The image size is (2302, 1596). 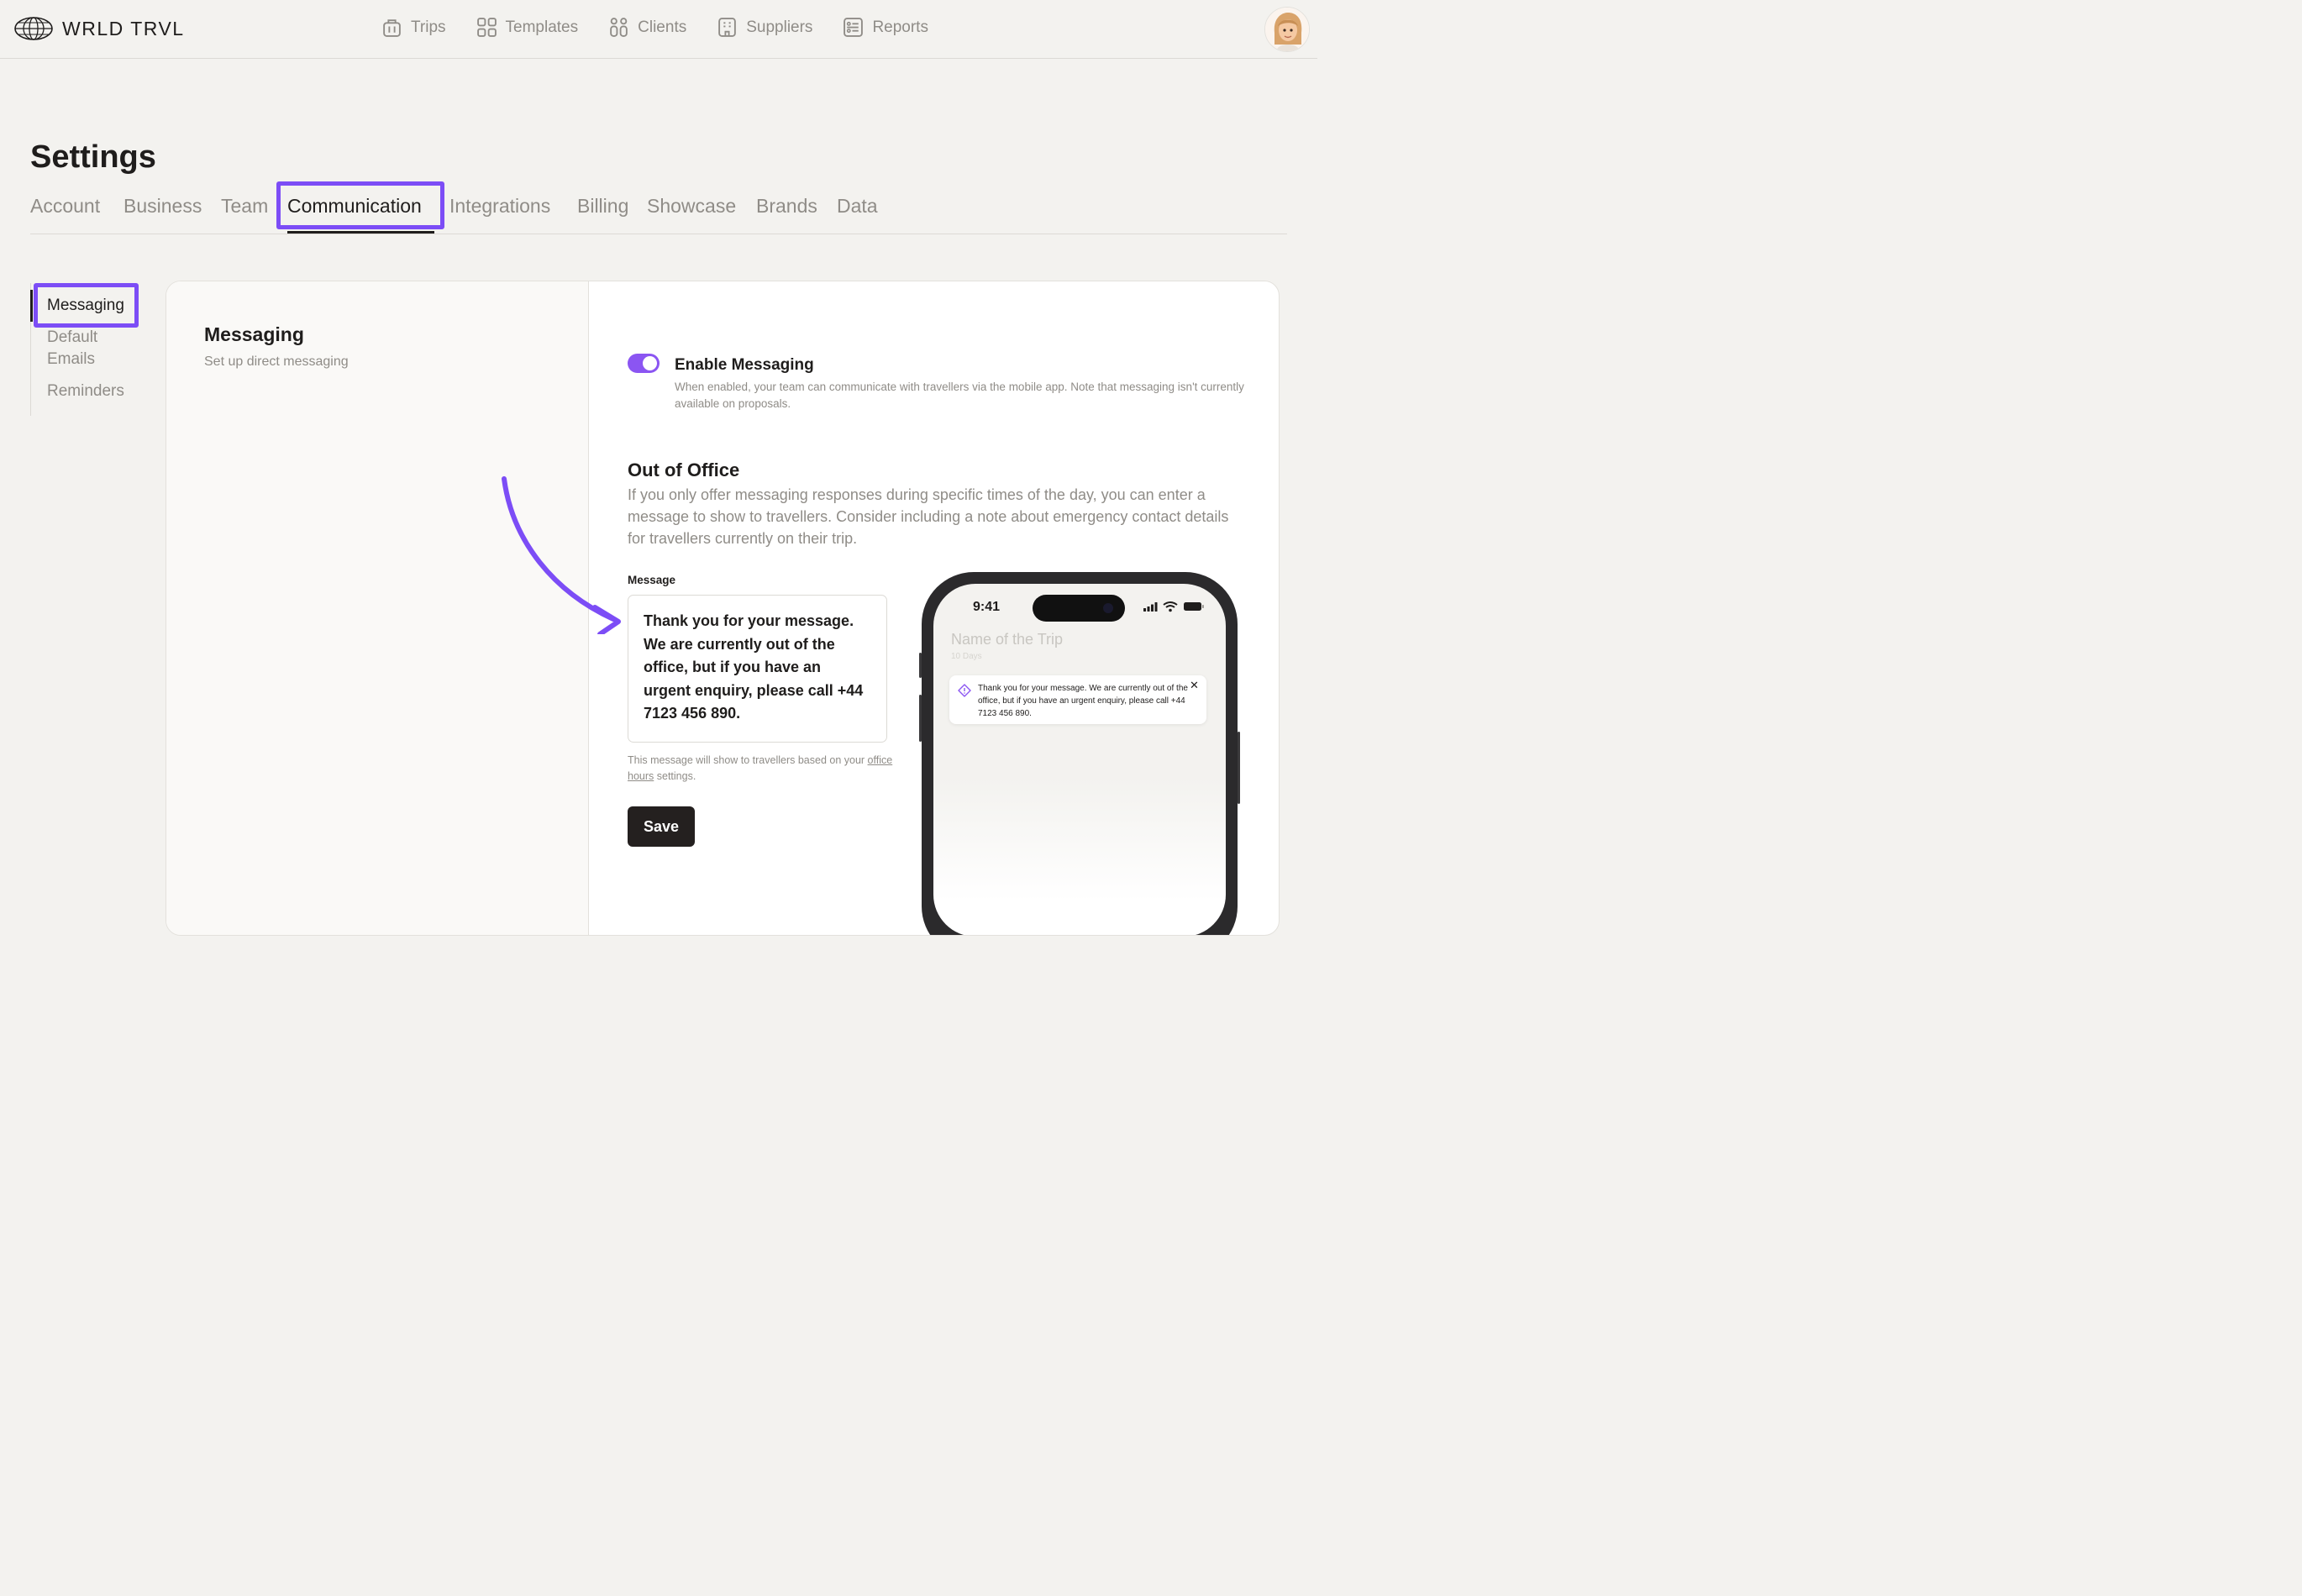 What do you see at coordinates (780, 27) in the screenshot?
I see `nav-label: Suppliers` at bounding box center [780, 27].